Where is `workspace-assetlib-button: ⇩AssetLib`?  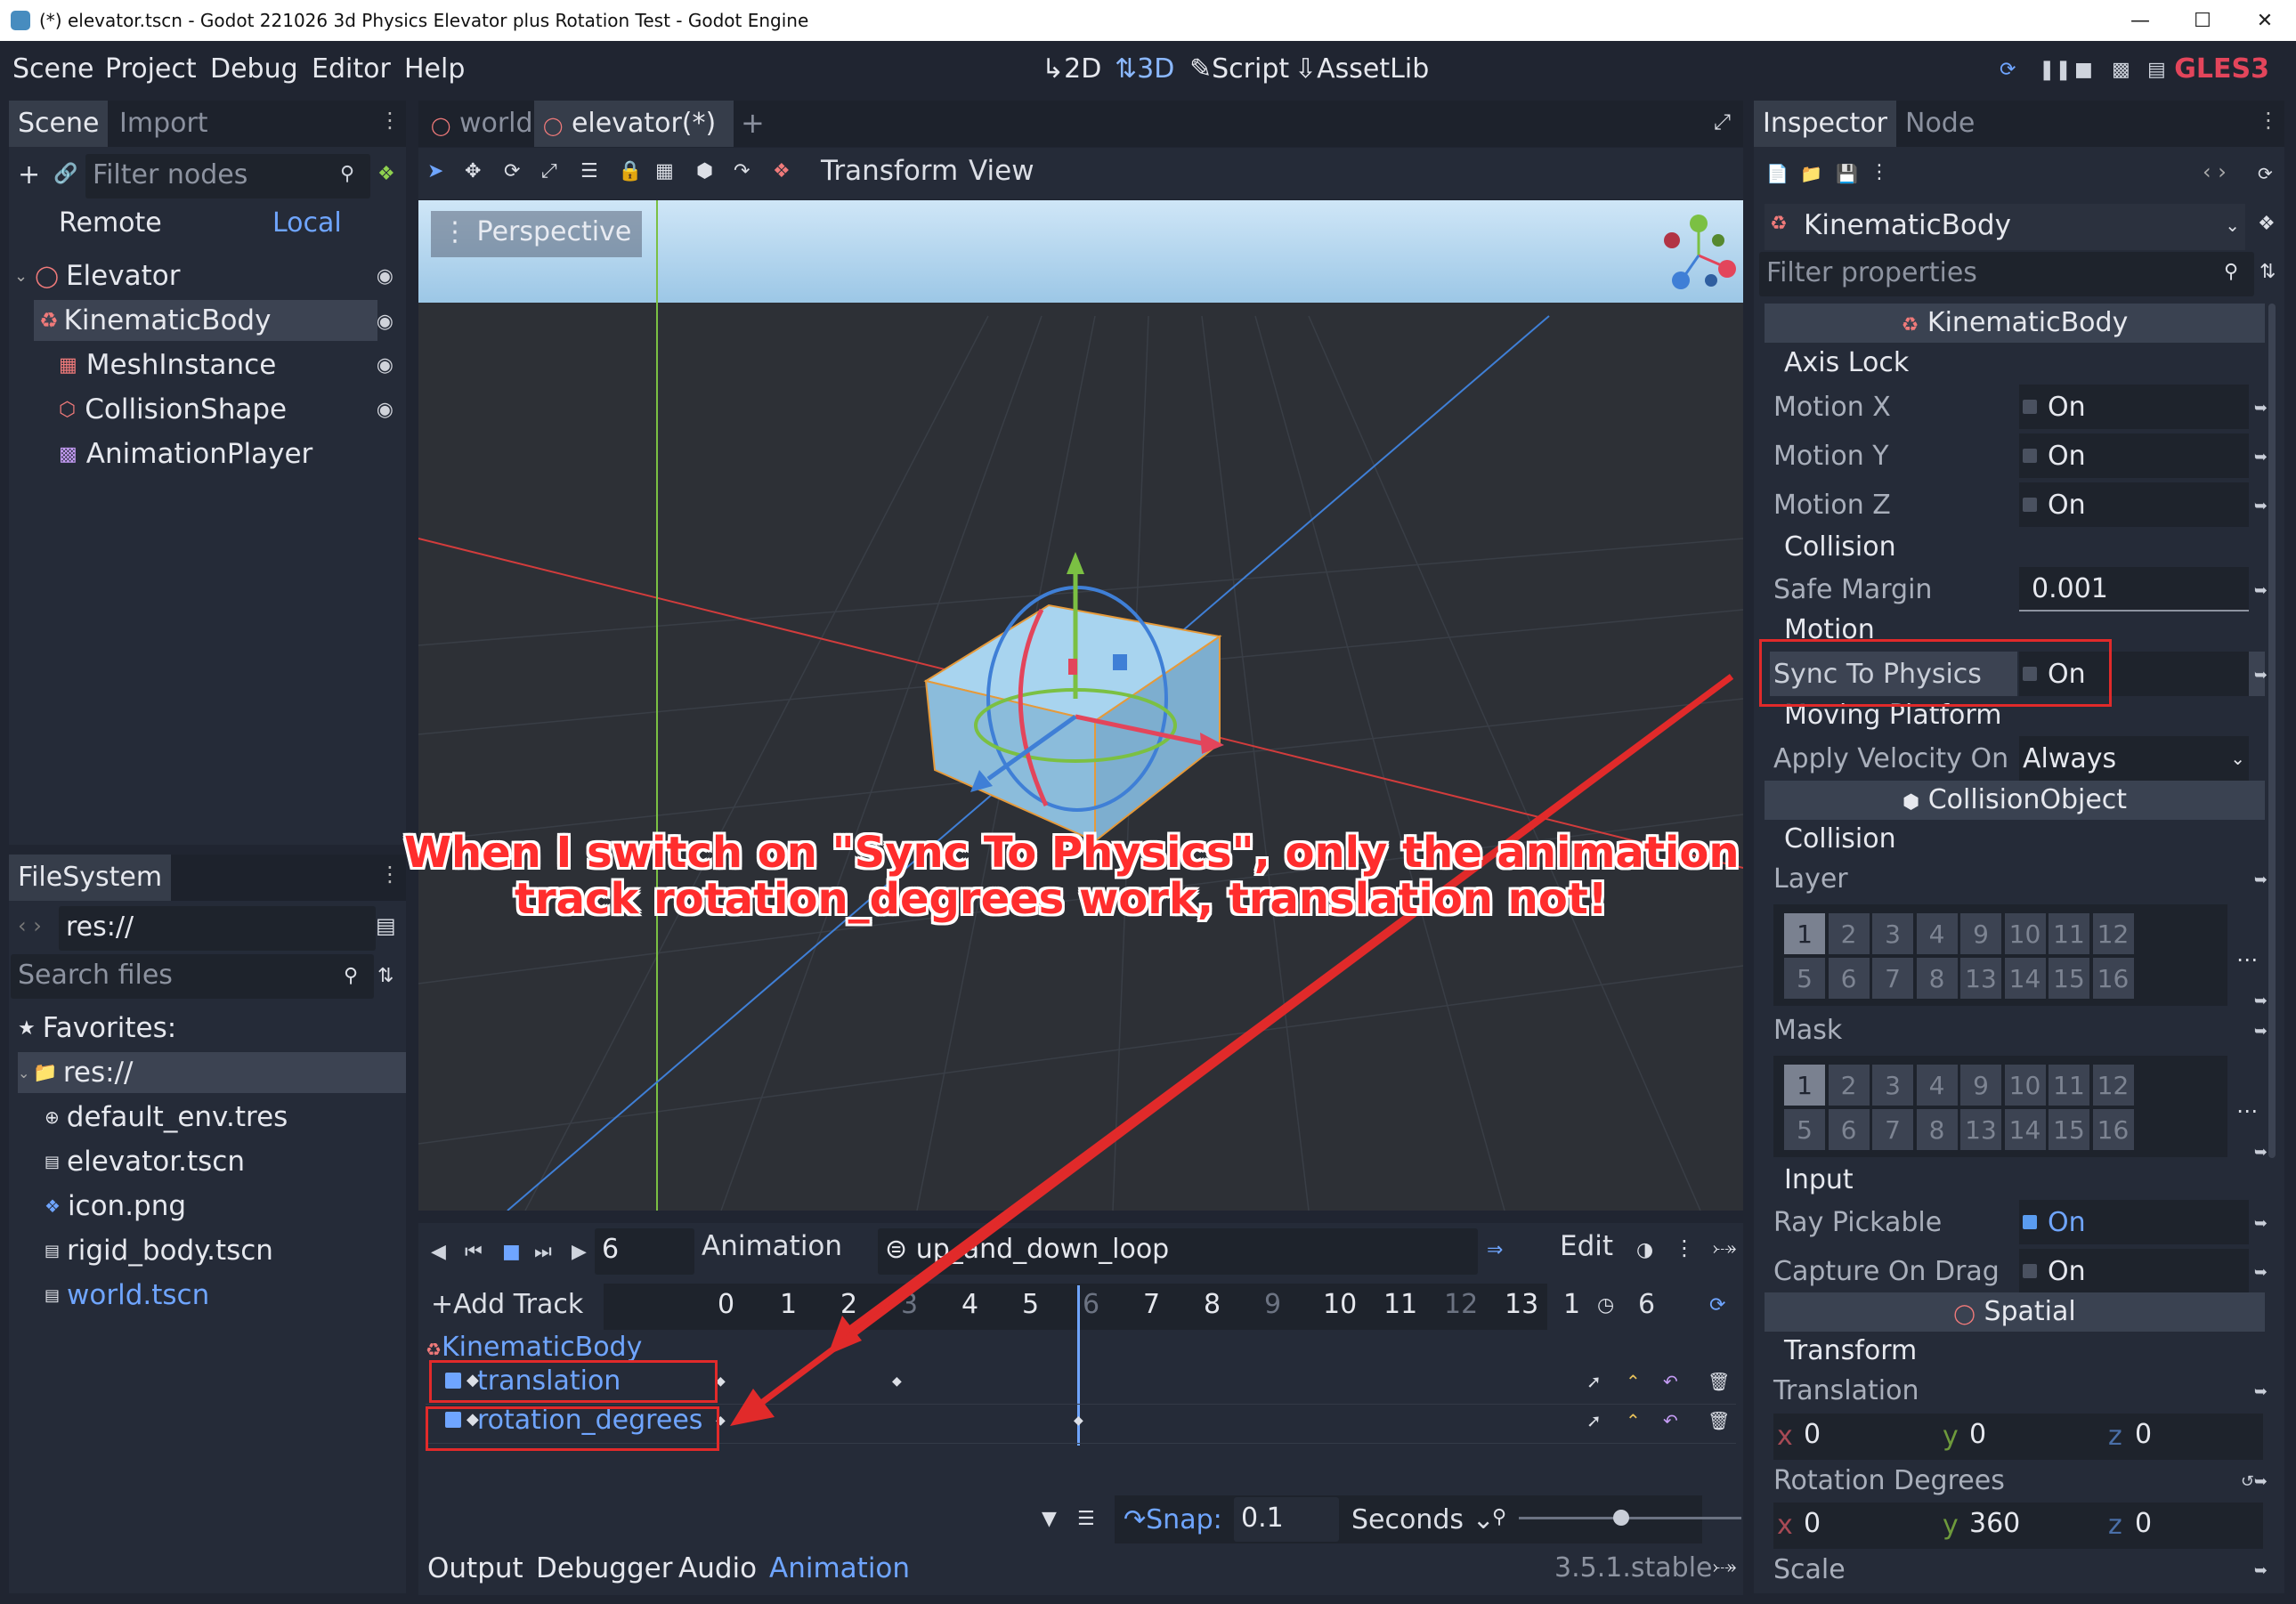
workspace-assetlib-button: ⇩AssetLib is located at coordinates (1361, 69).